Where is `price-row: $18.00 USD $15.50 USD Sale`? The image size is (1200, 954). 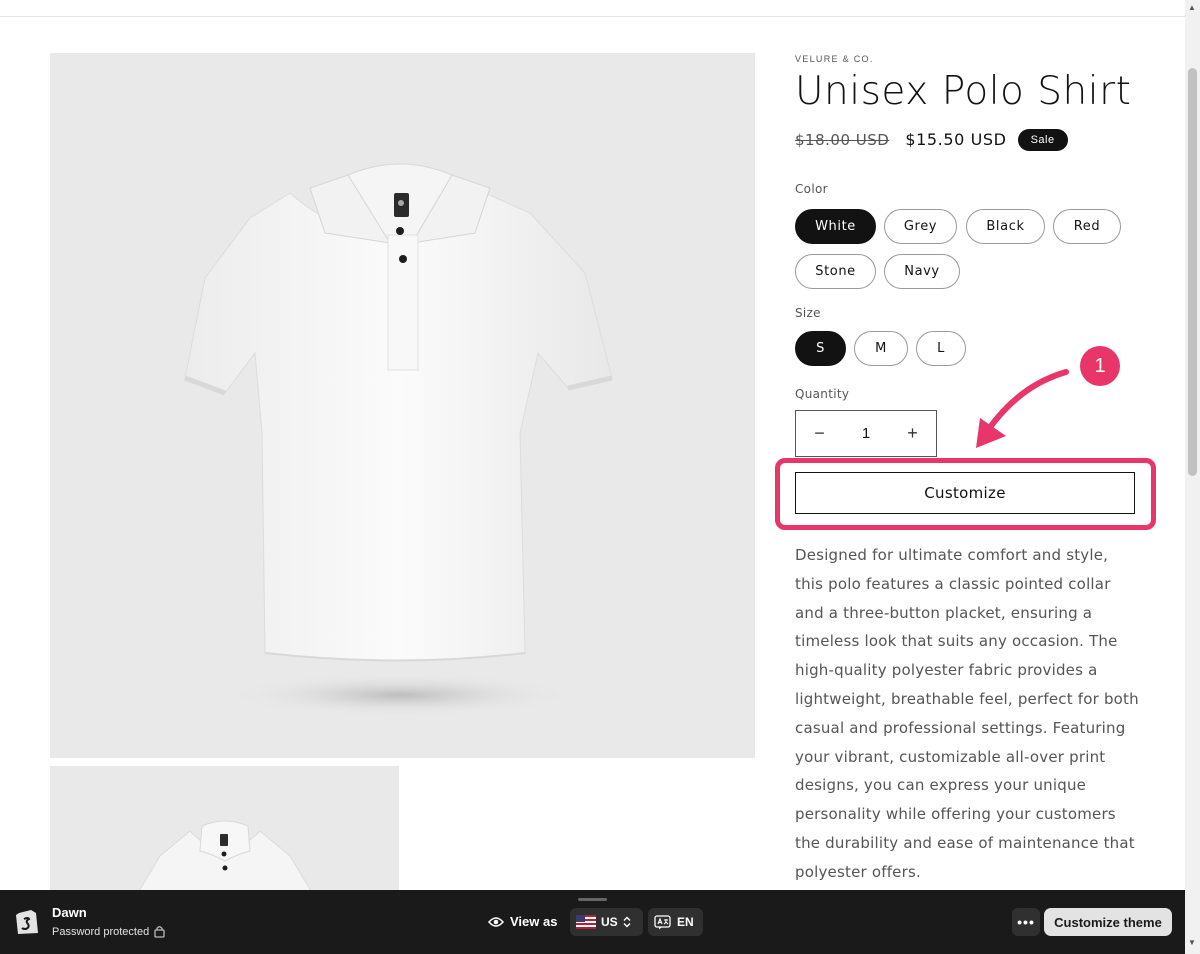 price-row: $18.00 USD $15.50 USD Sale is located at coordinates (967, 139).